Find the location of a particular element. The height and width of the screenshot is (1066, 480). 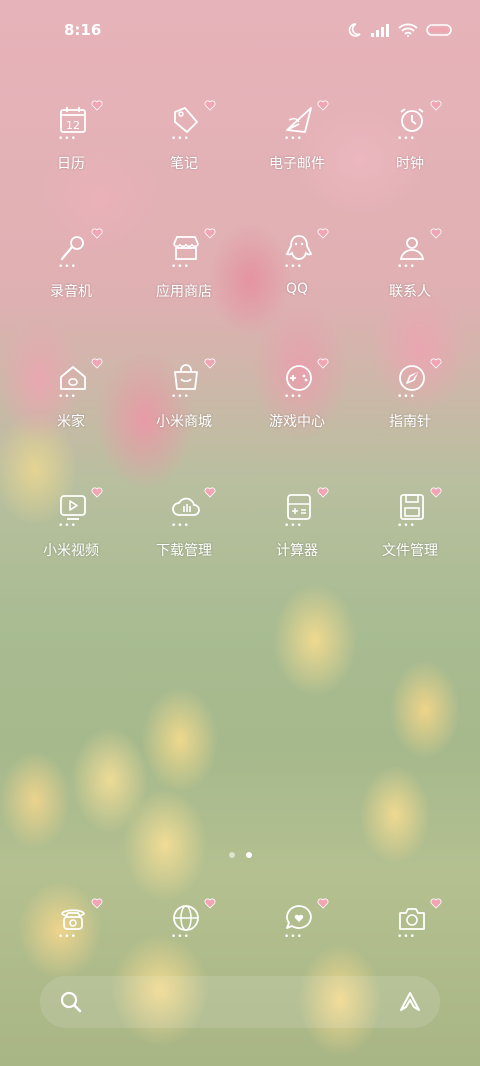

status-bar: 8:16 is located at coordinates (240, 30).